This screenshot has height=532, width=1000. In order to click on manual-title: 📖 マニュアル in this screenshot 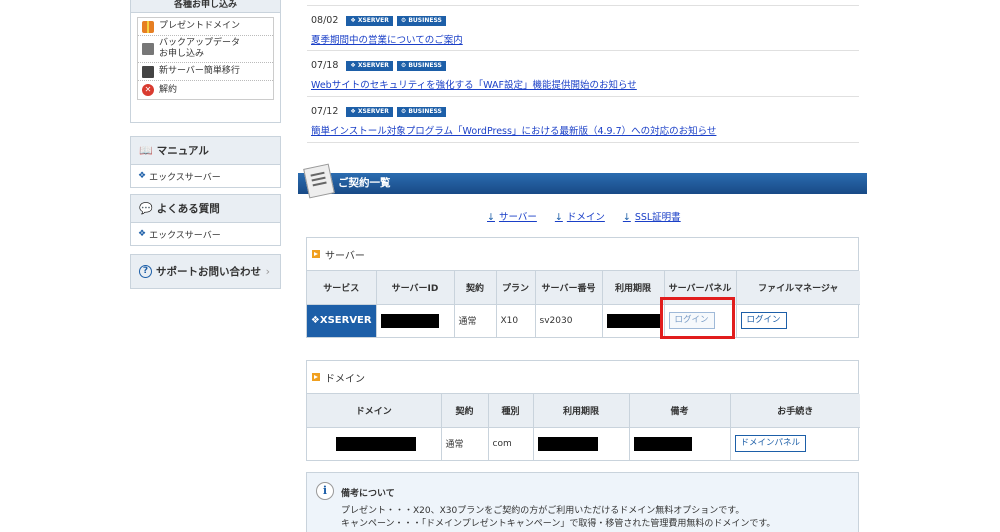, I will do `click(205, 151)`.